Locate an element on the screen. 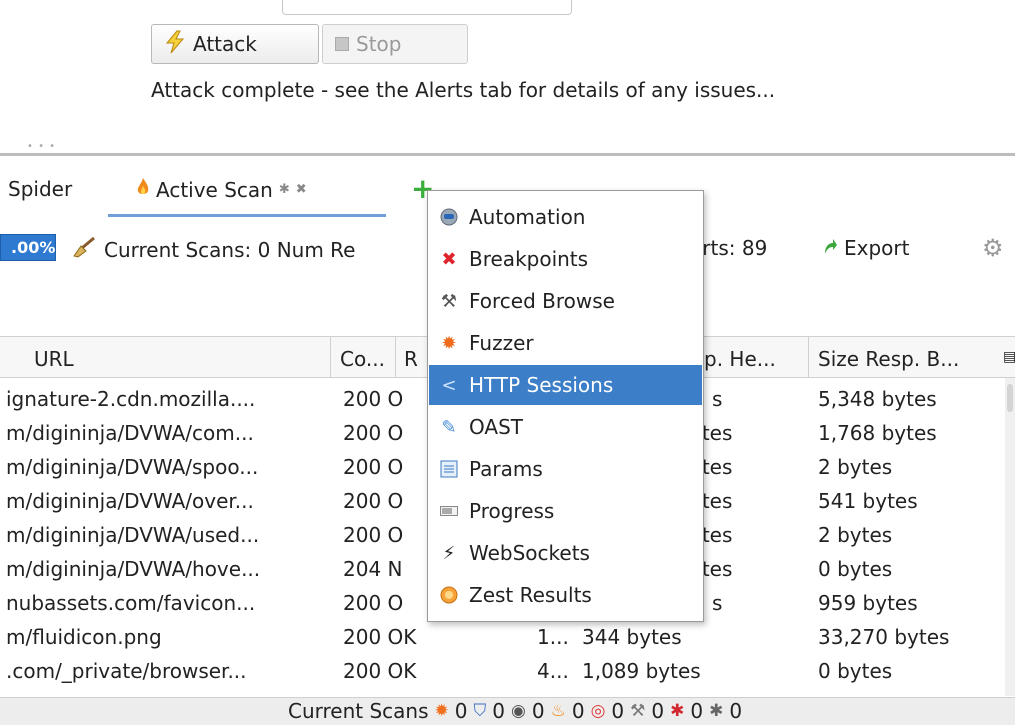 This screenshot has width=1015, height=725. target-url-field-edge is located at coordinates (427, 7).